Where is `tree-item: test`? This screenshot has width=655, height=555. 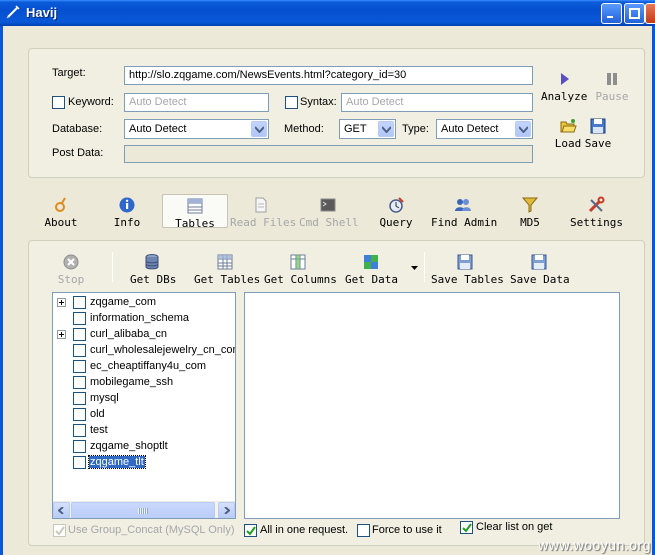
tree-item: test is located at coordinates (144, 431).